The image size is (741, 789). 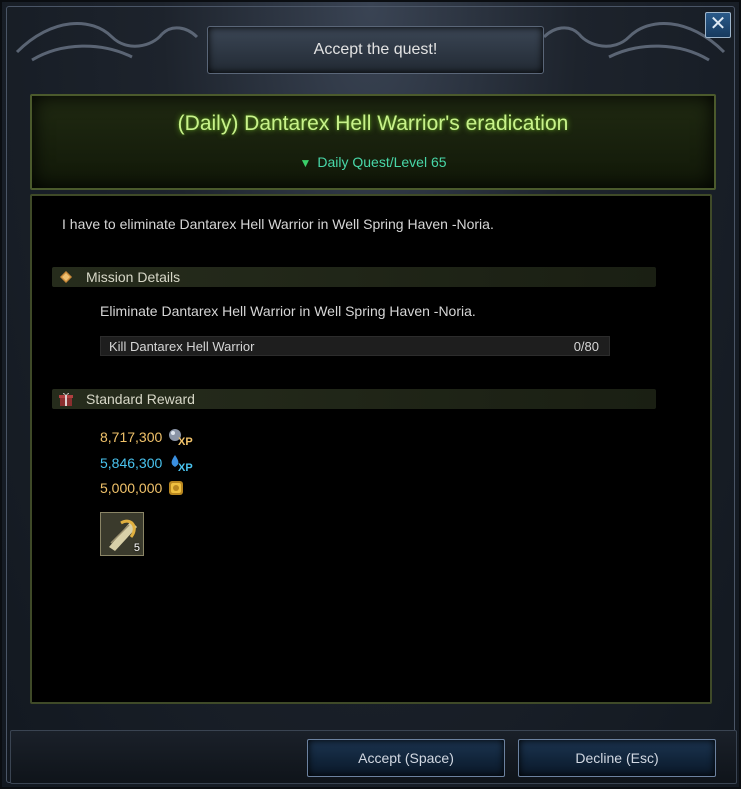 I want to click on decline-button: Decline (Esc), so click(x=617, y=758).